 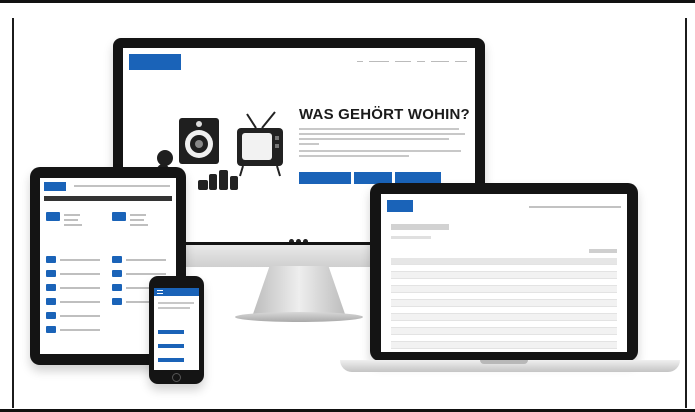 What do you see at coordinates (155, 62) in the screenshot?
I see `desktop-logo` at bounding box center [155, 62].